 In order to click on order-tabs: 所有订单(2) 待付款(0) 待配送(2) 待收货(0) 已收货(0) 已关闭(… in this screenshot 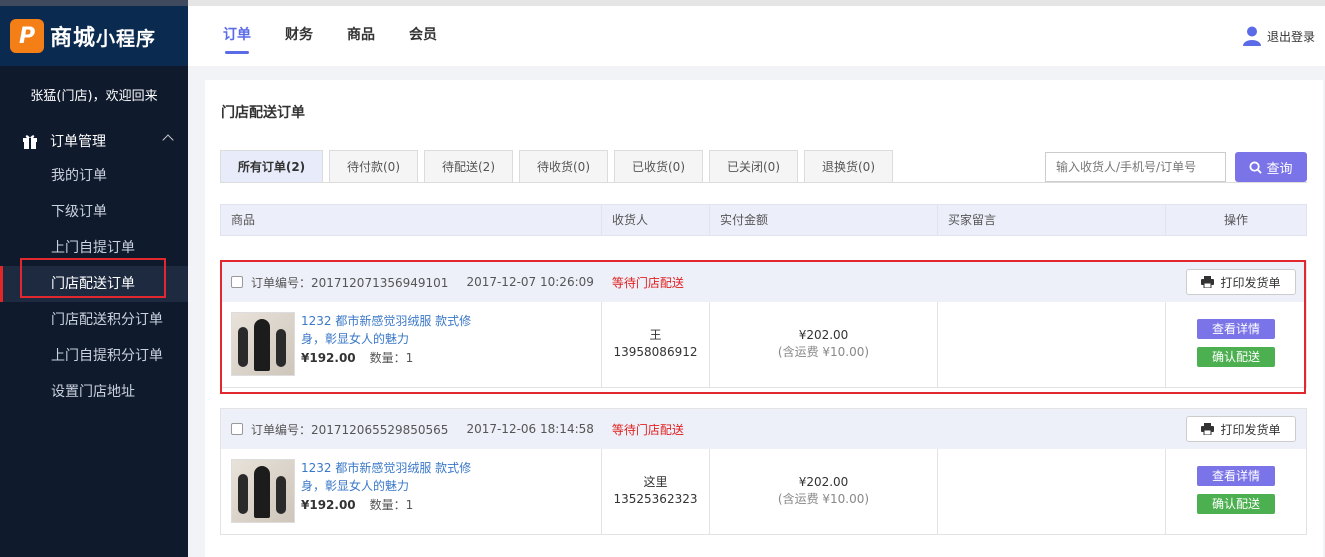, I will do `click(559, 166)`.